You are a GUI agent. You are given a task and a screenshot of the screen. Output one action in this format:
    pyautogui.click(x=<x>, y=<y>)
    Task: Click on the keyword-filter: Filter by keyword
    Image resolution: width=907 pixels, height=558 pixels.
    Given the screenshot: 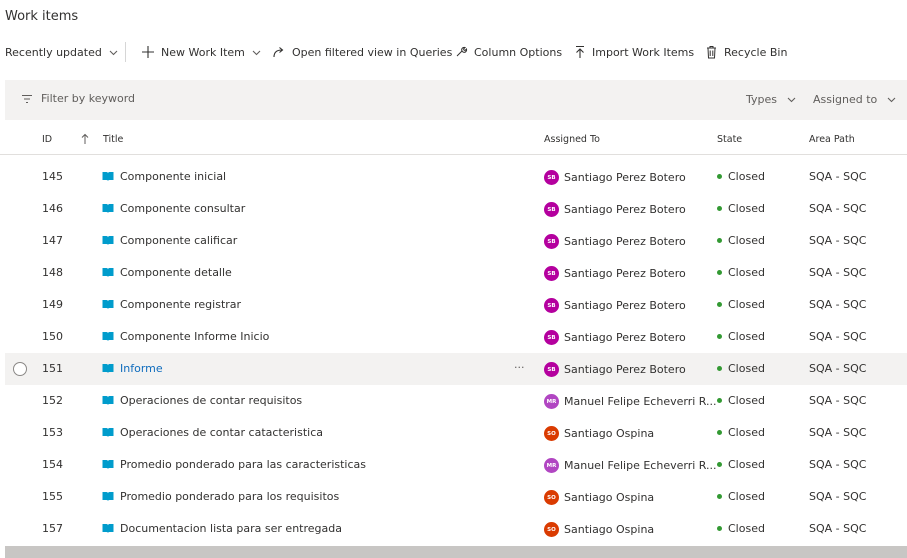 What is the action you would take?
    pyautogui.click(x=78, y=98)
    